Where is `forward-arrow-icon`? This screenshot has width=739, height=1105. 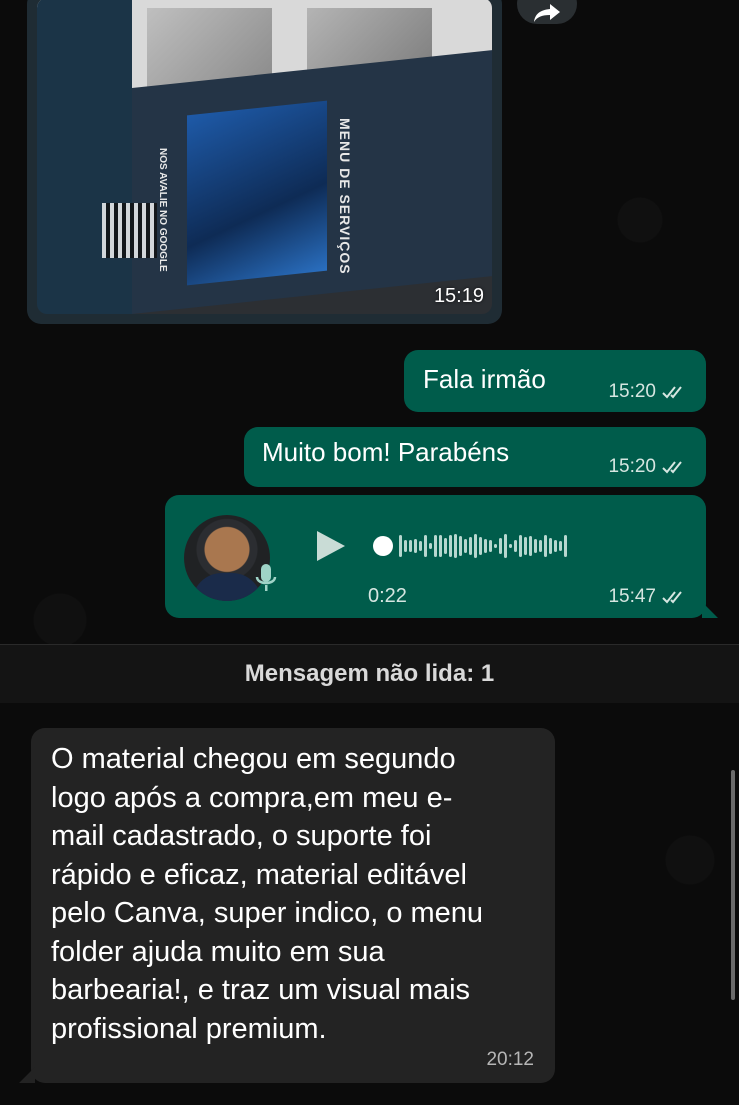
forward-arrow-icon is located at coordinates (547, 13).